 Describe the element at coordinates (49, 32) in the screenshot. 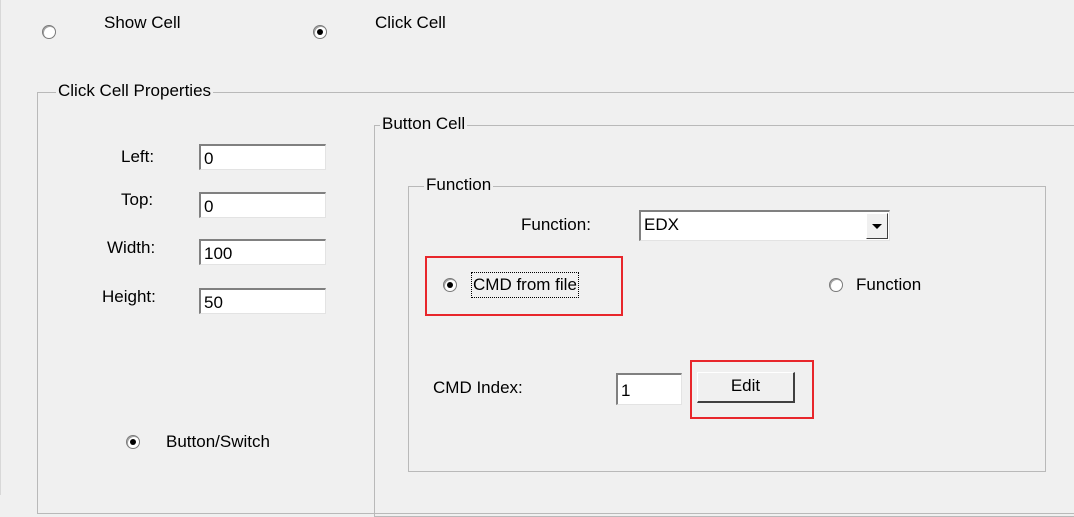

I see `show-cell-radio` at that location.